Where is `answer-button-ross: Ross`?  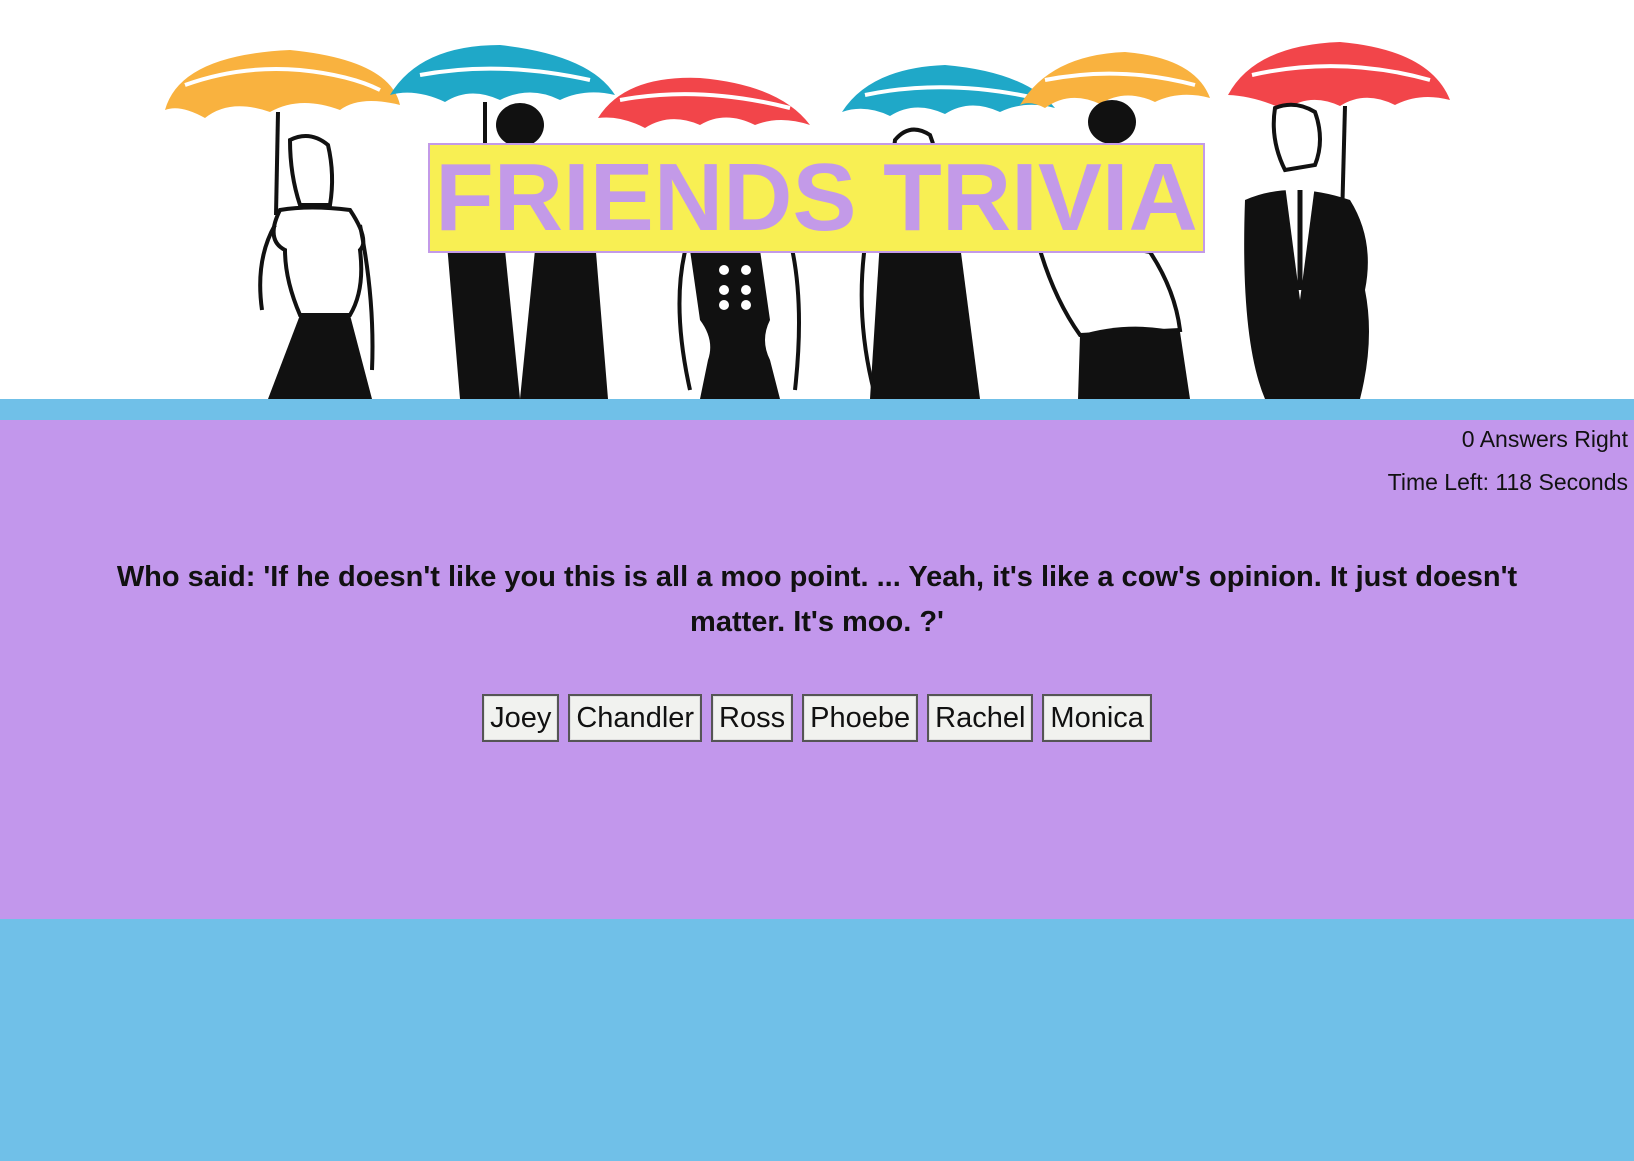 answer-button-ross: Ross is located at coordinates (752, 718).